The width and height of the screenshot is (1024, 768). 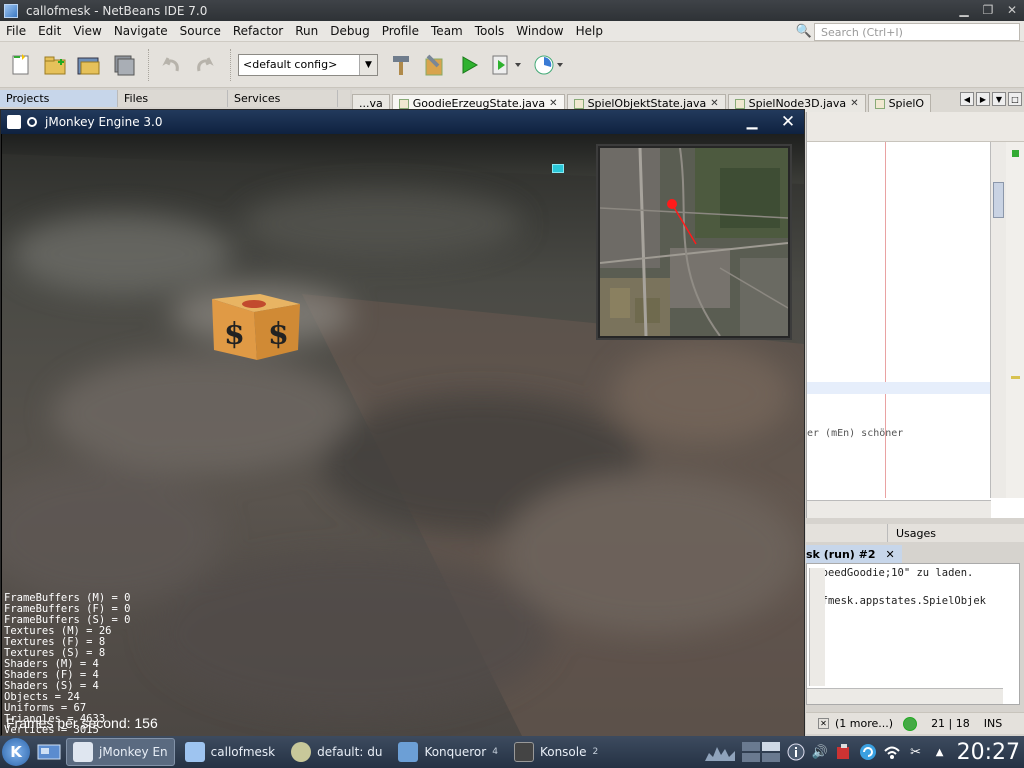 I want to click on volume-icon: 🔊, so click(x=820, y=752).